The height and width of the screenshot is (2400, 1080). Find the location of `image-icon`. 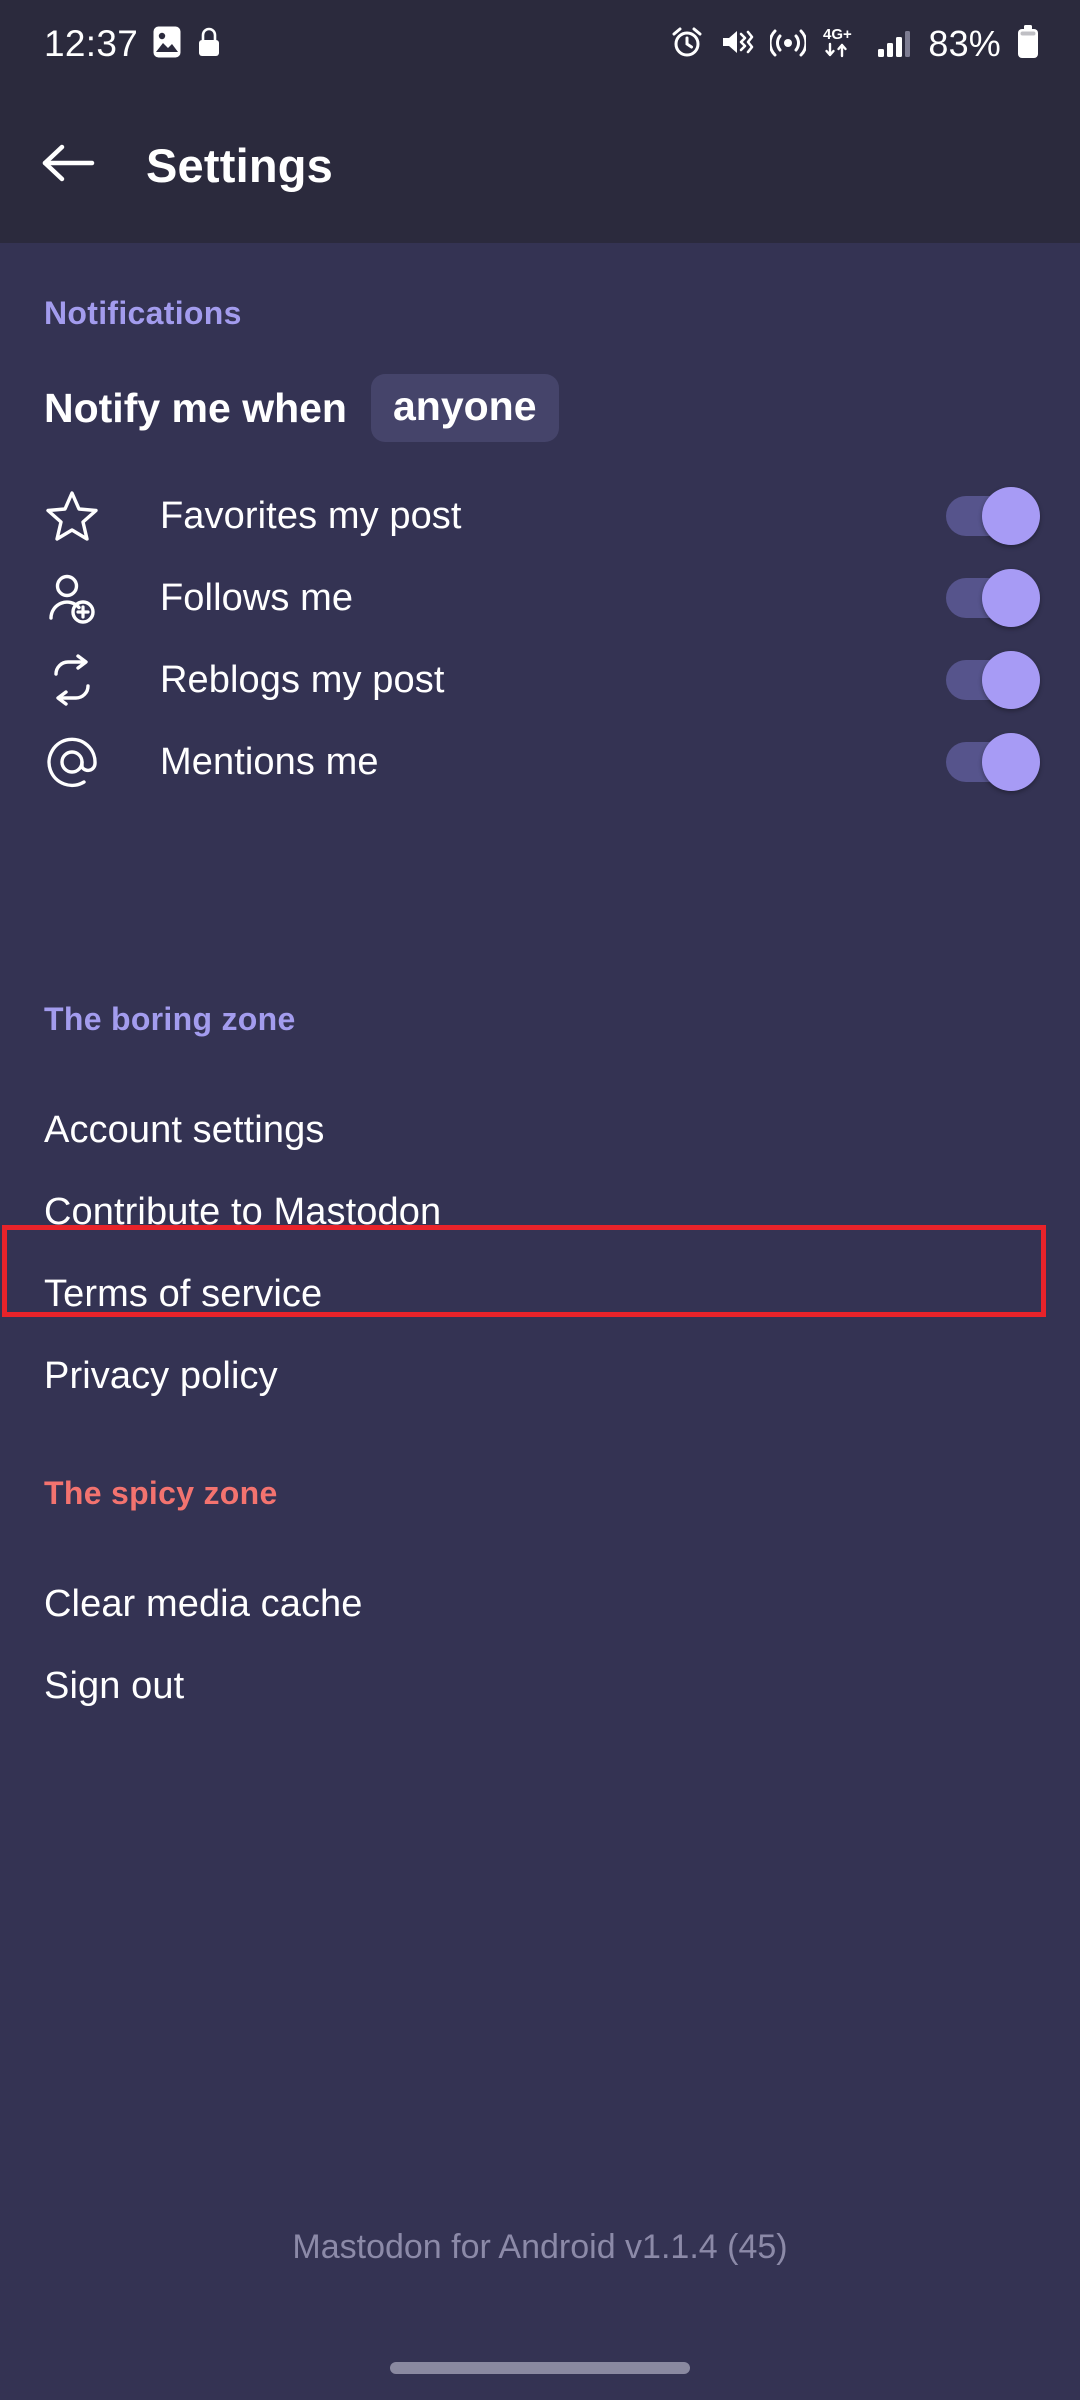

image-icon is located at coordinates (167, 44).